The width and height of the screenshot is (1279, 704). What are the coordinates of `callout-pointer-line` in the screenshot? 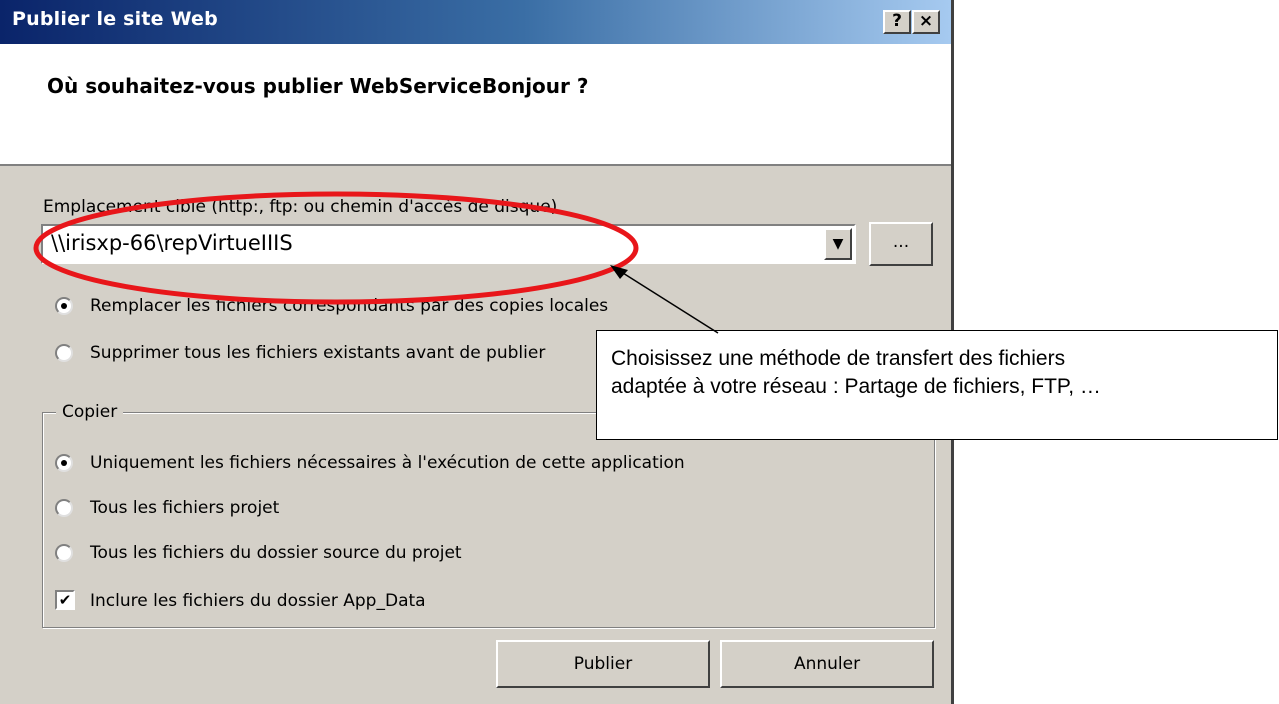 It's located at (666, 300).